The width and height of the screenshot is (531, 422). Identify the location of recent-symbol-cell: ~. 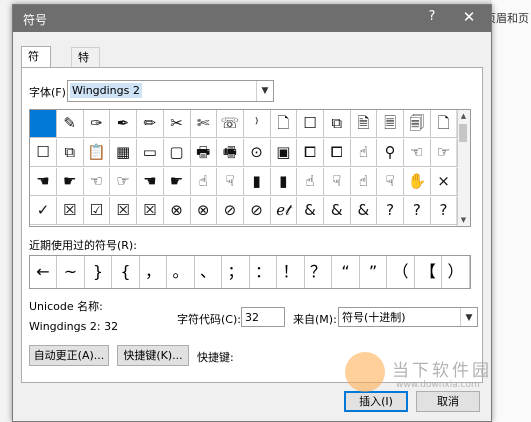
(71, 272).